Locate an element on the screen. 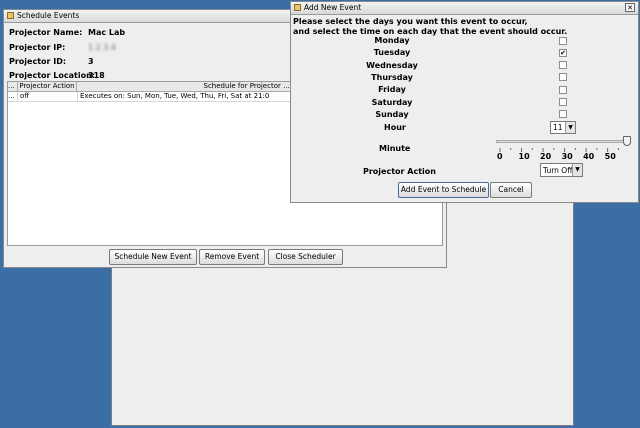 This screenshot has height=428, width=640. add-event-title: Add New Event is located at coordinates (333, 7).